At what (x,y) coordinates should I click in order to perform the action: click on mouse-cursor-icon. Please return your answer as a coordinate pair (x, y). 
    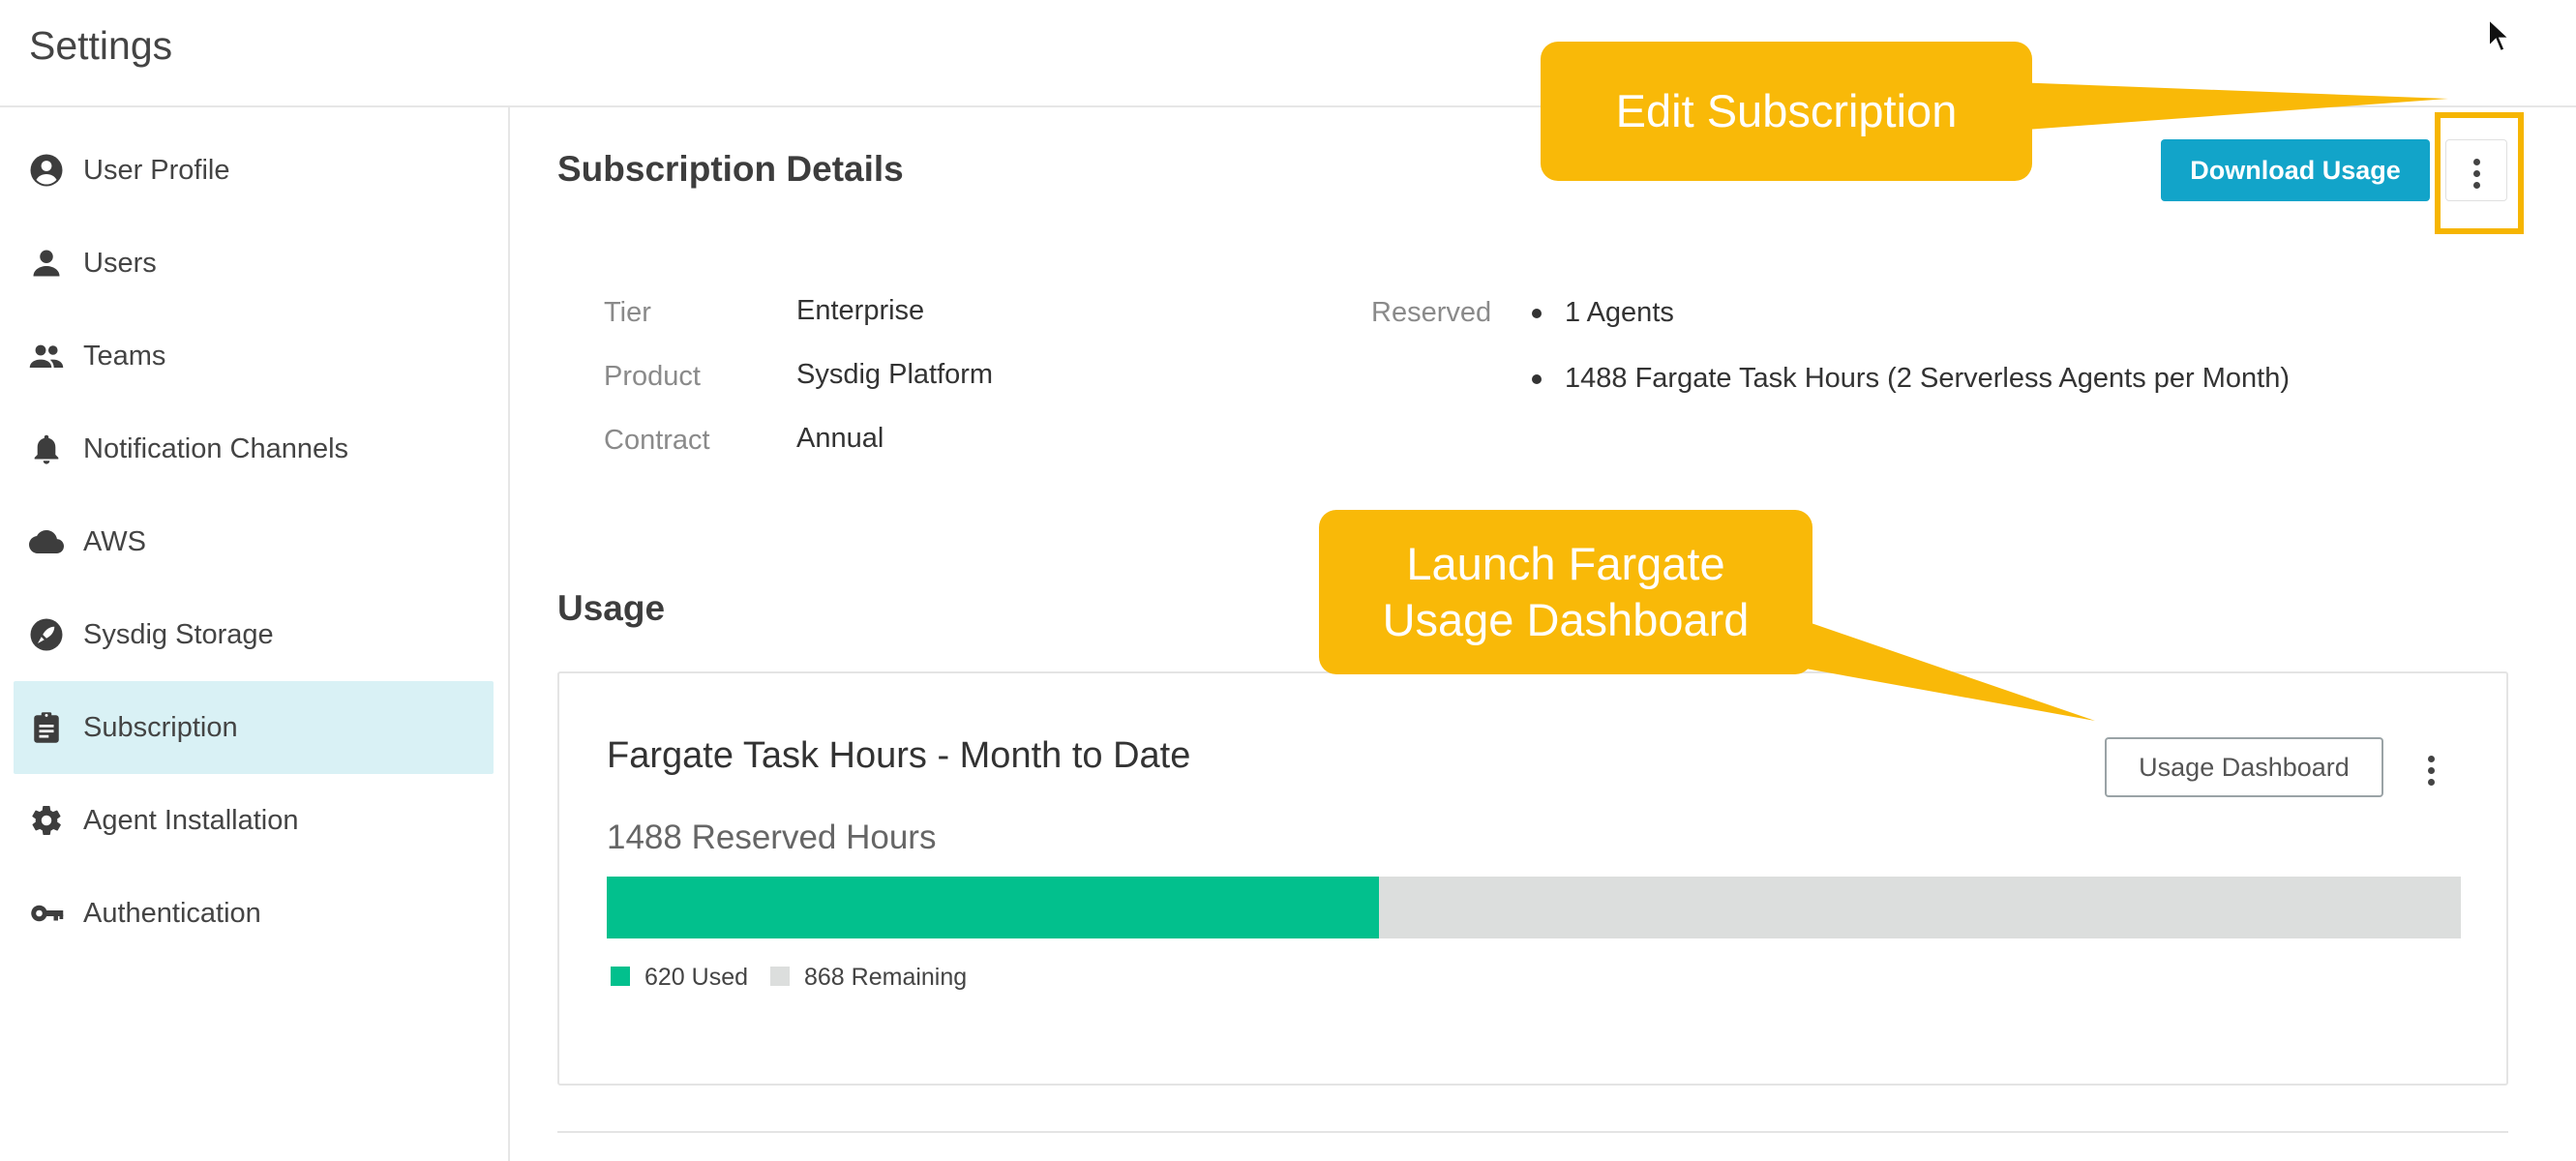
    Looking at the image, I should click on (2500, 35).